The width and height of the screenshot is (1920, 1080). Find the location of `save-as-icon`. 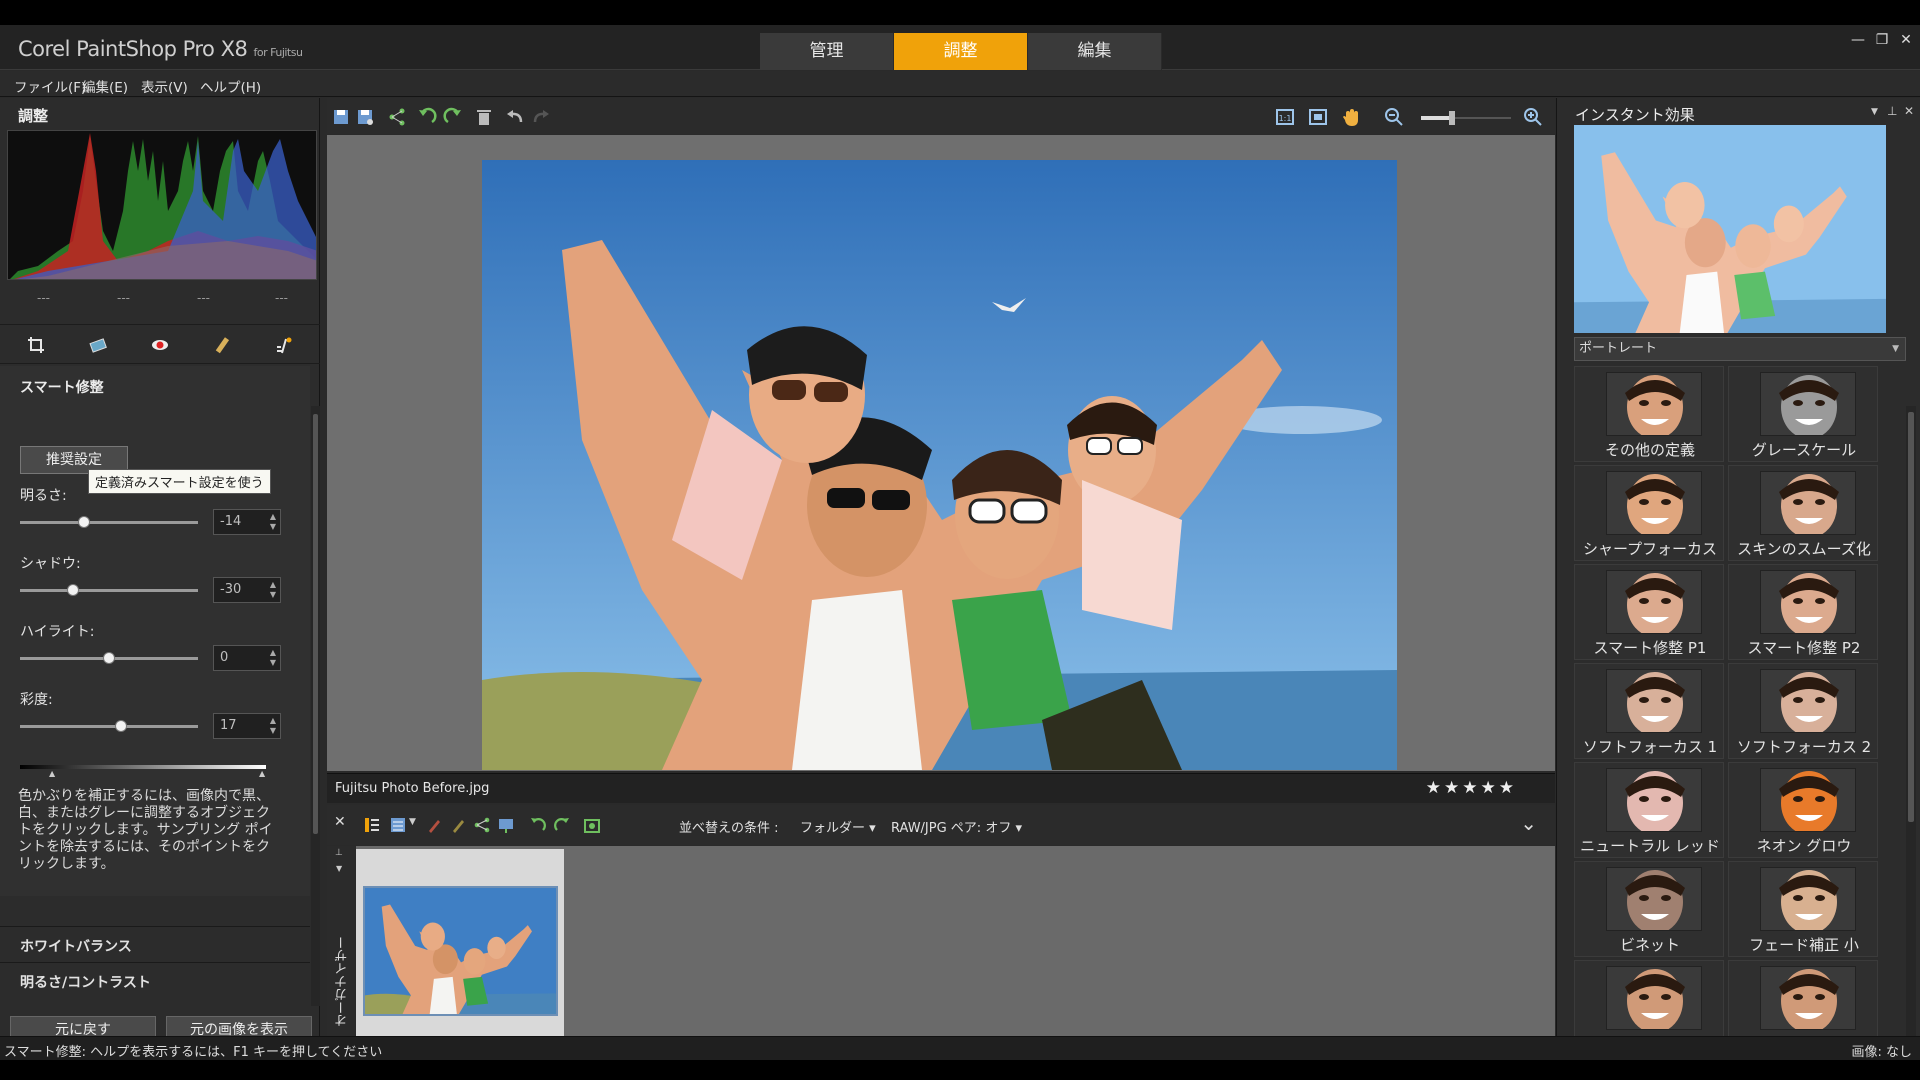

save-as-icon is located at coordinates (365, 117).